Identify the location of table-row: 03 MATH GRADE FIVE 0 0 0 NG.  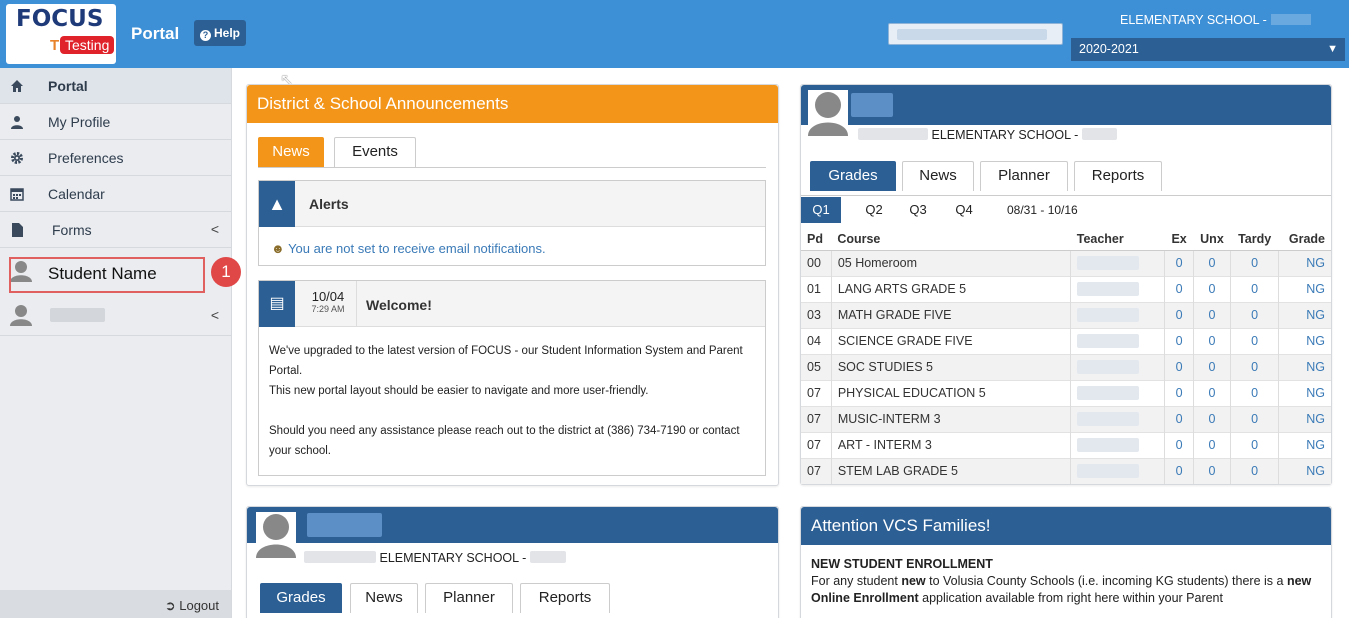
(1066, 314).